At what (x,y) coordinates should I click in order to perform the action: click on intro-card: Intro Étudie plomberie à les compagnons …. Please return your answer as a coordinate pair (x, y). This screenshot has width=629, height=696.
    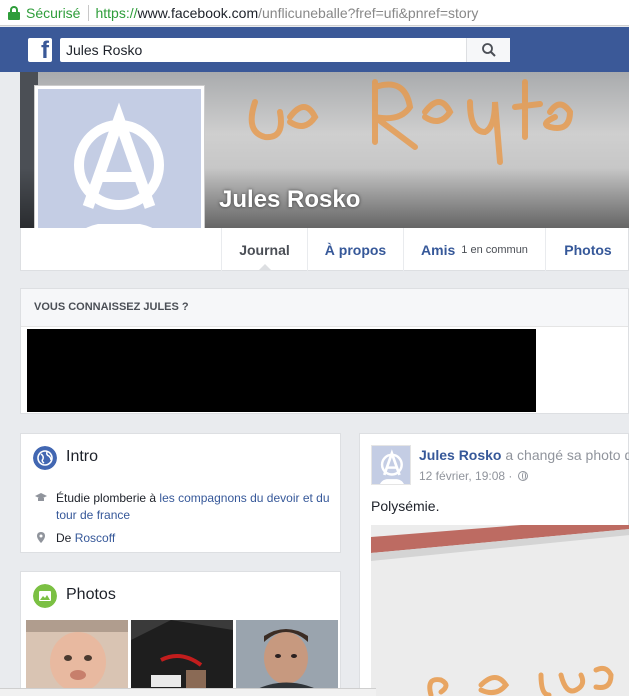
    Looking at the image, I should click on (180, 493).